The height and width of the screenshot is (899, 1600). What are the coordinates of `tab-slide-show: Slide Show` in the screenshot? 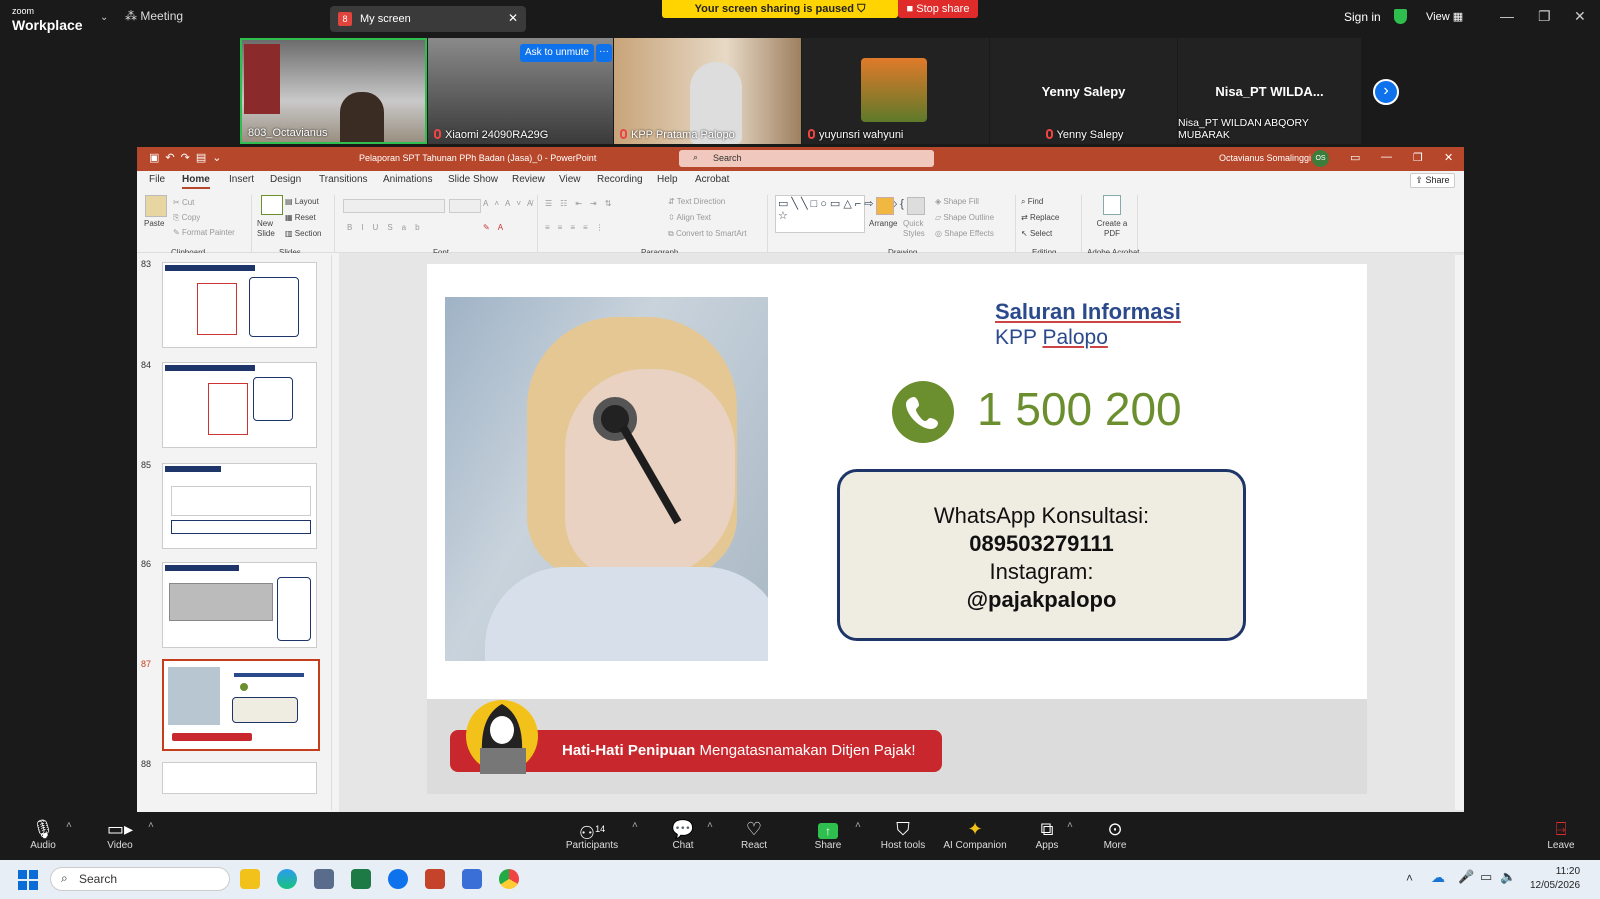 It's located at (473, 179).